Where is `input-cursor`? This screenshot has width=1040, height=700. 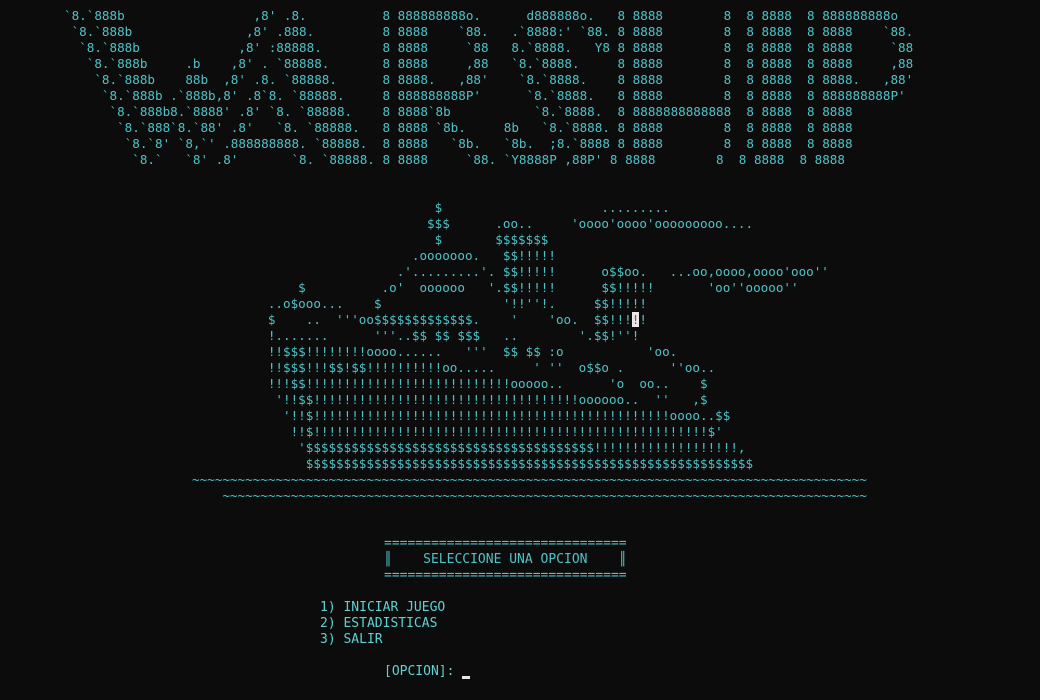 input-cursor is located at coordinates (466, 677).